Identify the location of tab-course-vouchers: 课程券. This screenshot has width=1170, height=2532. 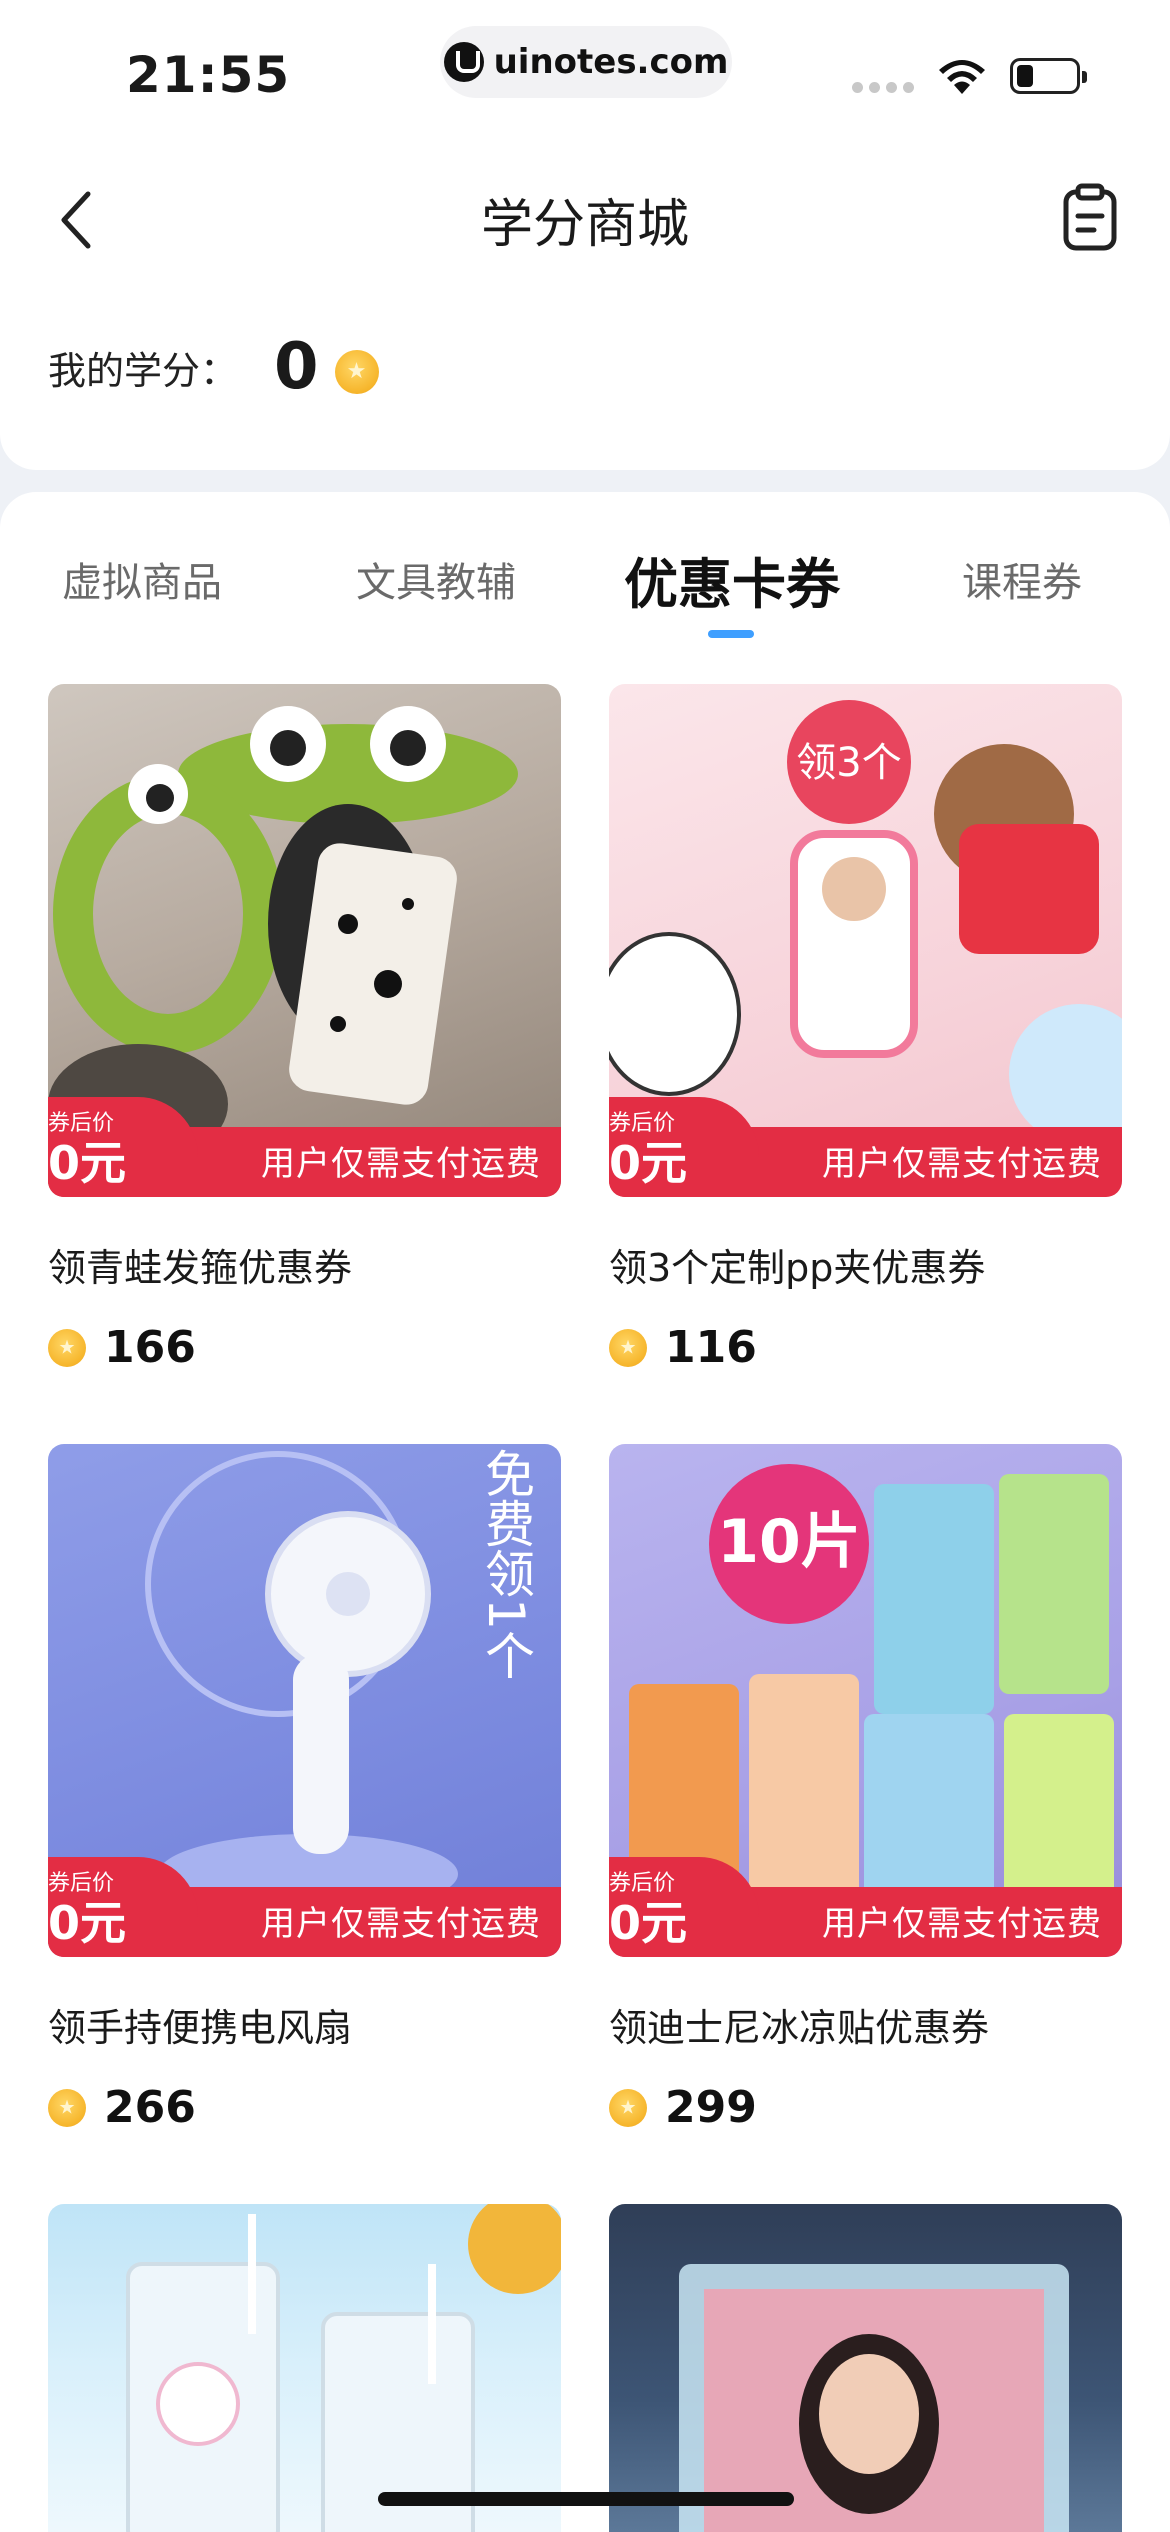
(1022, 579).